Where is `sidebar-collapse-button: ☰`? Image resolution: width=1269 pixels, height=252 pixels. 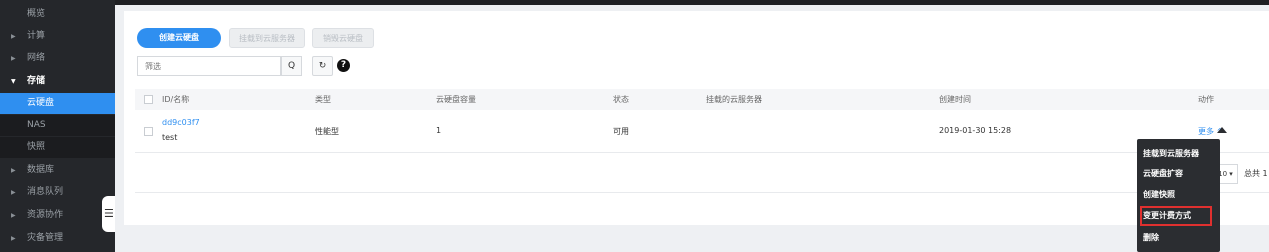 sidebar-collapse-button: ☰ is located at coordinates (108, 214).